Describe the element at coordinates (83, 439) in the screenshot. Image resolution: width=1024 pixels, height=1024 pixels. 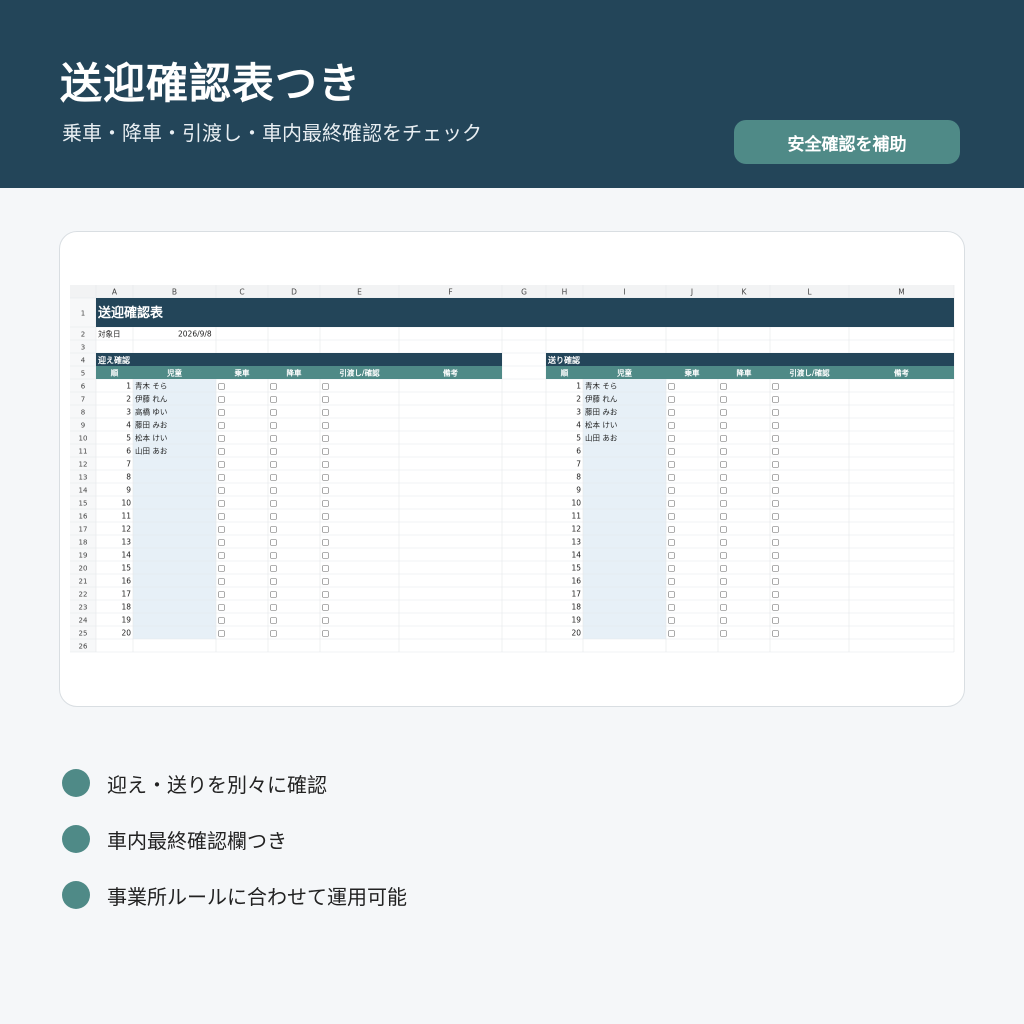
I see `row-number-label: 10` at that location.